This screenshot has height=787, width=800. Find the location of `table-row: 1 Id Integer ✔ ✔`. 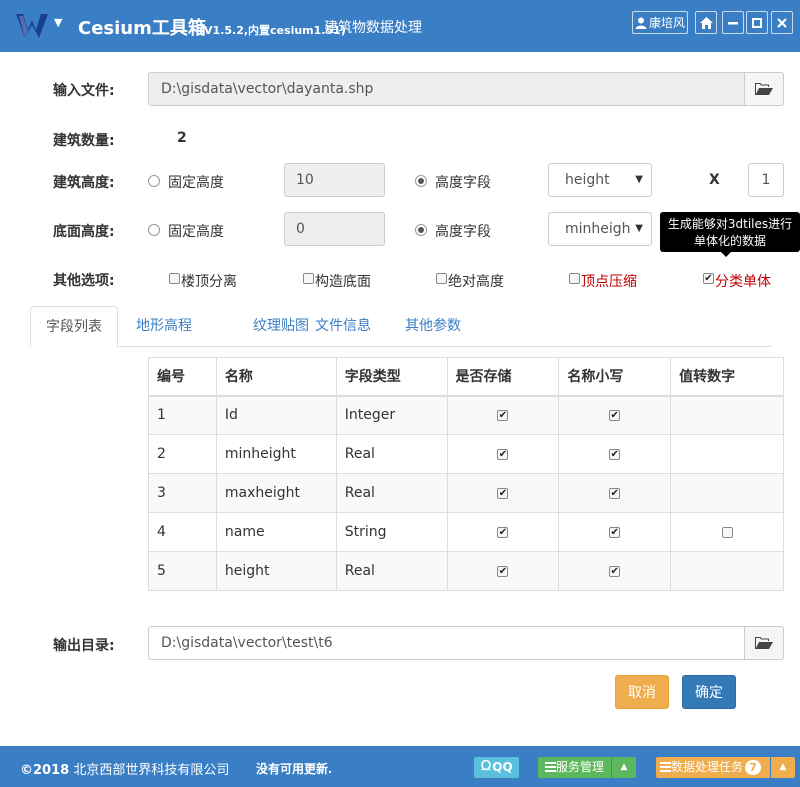

table-row: 1 Id Integer ✔ ✔ is located at coordinates (466, 415).